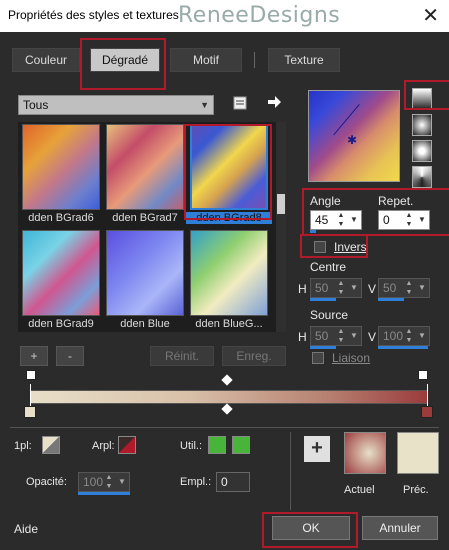 The image size is (449, 550). What do you see at coordinates (36, 105) in the screenshot?
I see `category-value: Tous` at bounding box center [36, 105].